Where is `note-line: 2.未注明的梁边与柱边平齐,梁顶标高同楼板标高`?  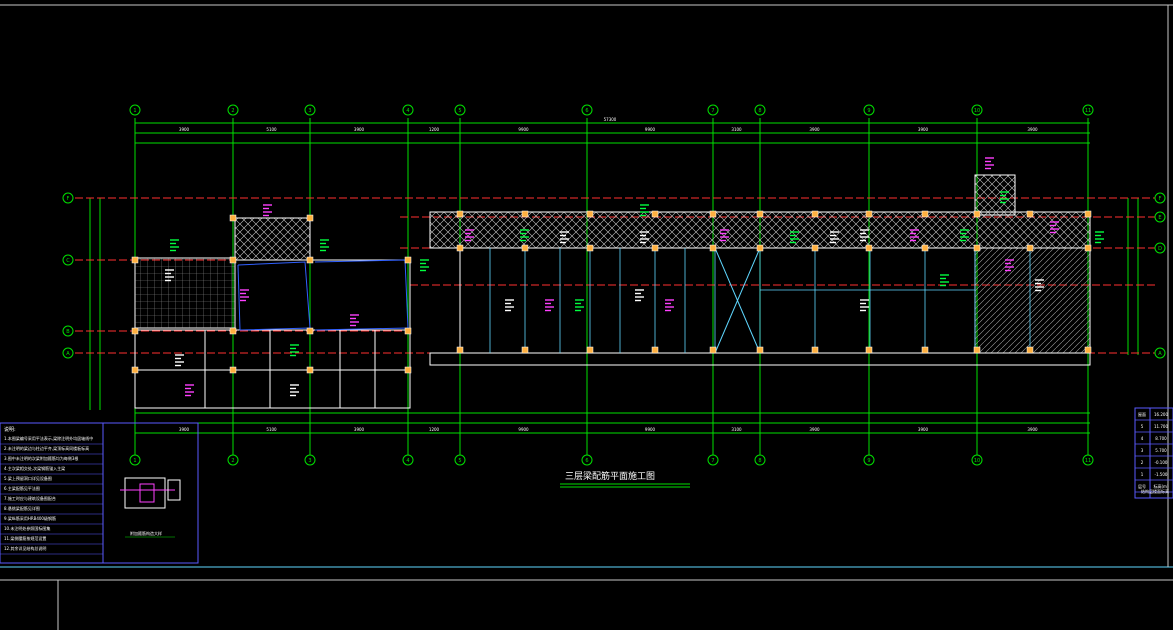
note-line: 2.未注明的梁边与柱边平齐,梁顶标高同楼板标高 is located at coordinates (46, 448).